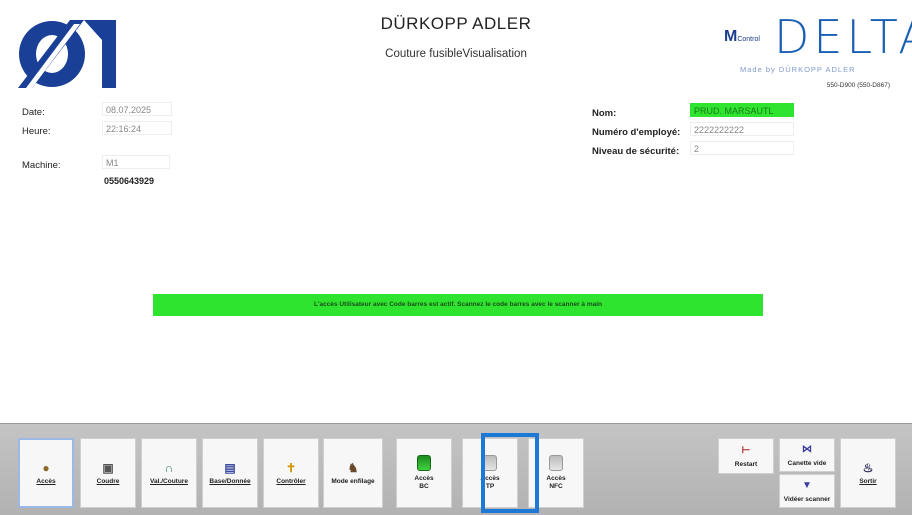 This screenshot has width=912, height=515. I want to click on delta-model-code: 550-D900 (550-D867), so click(858, 85).